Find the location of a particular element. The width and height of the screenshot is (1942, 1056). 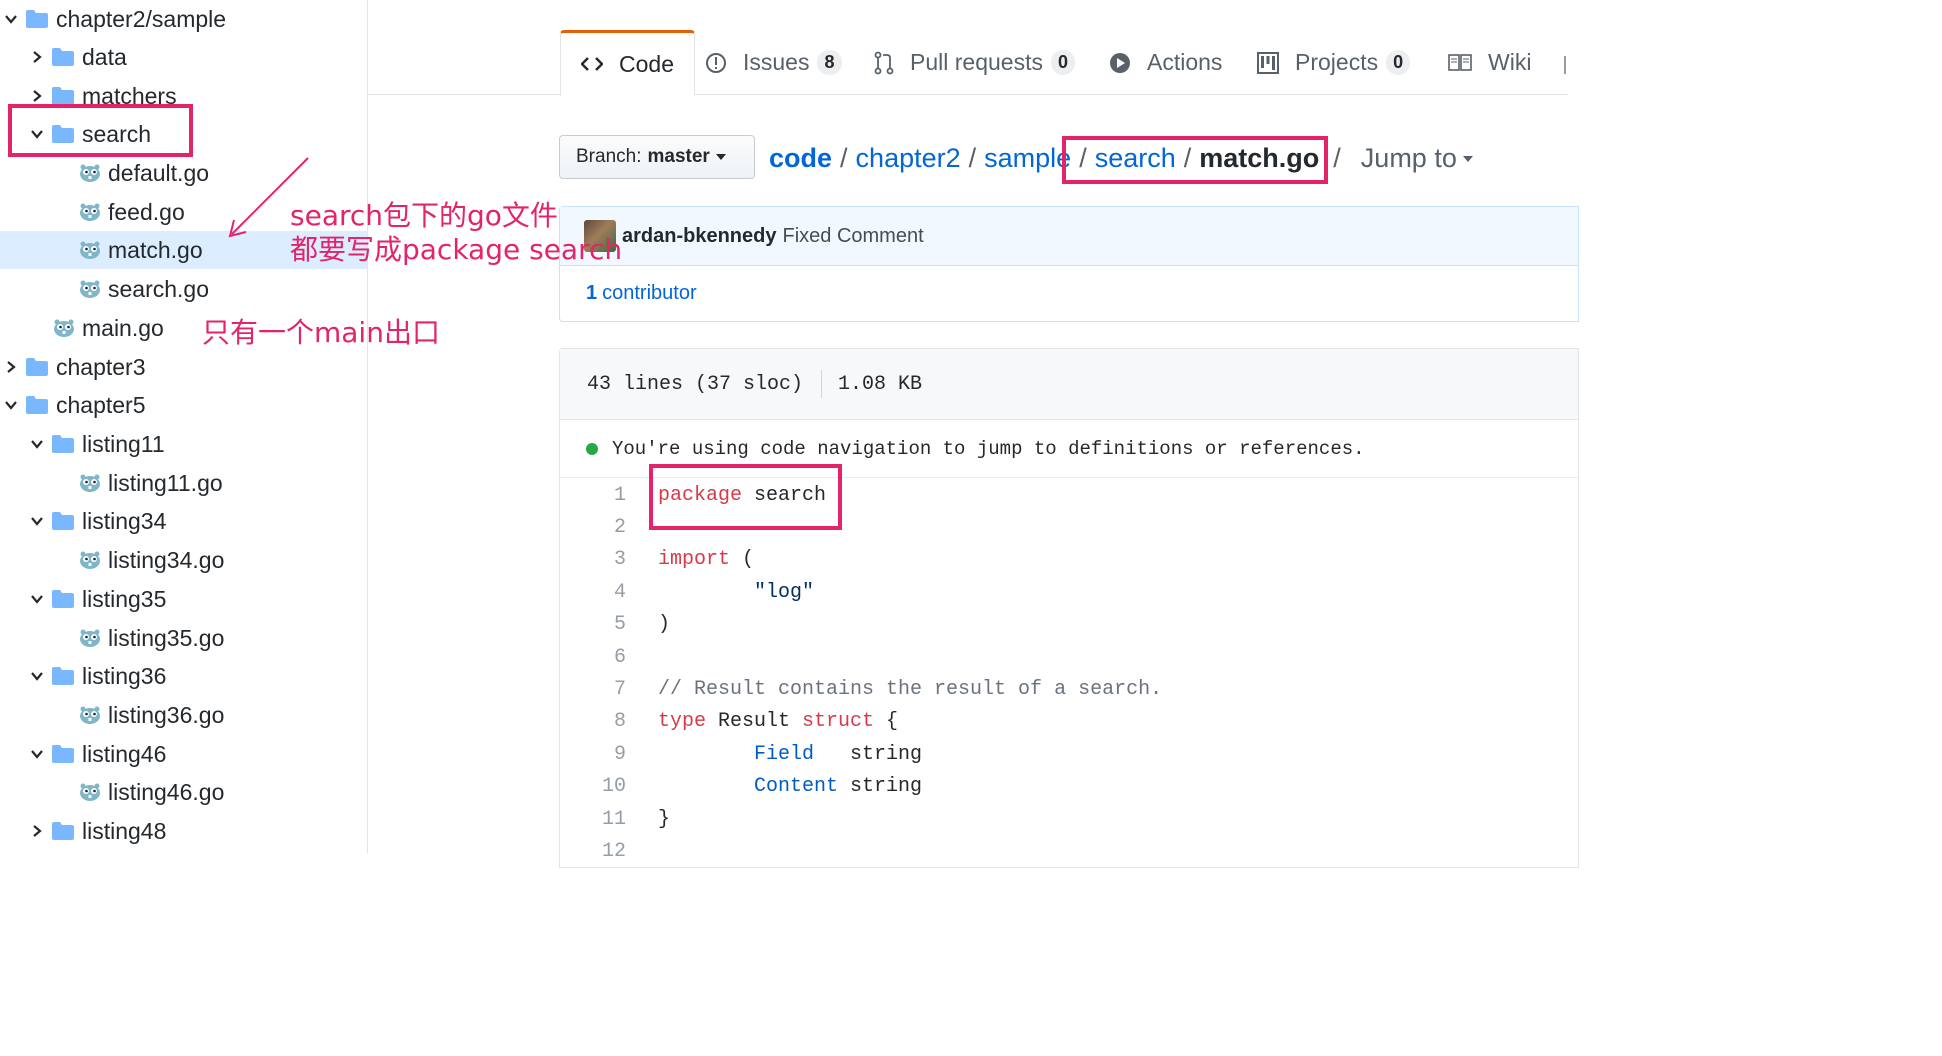

tab-label: Pull requests is located at coordinates (976, 62).